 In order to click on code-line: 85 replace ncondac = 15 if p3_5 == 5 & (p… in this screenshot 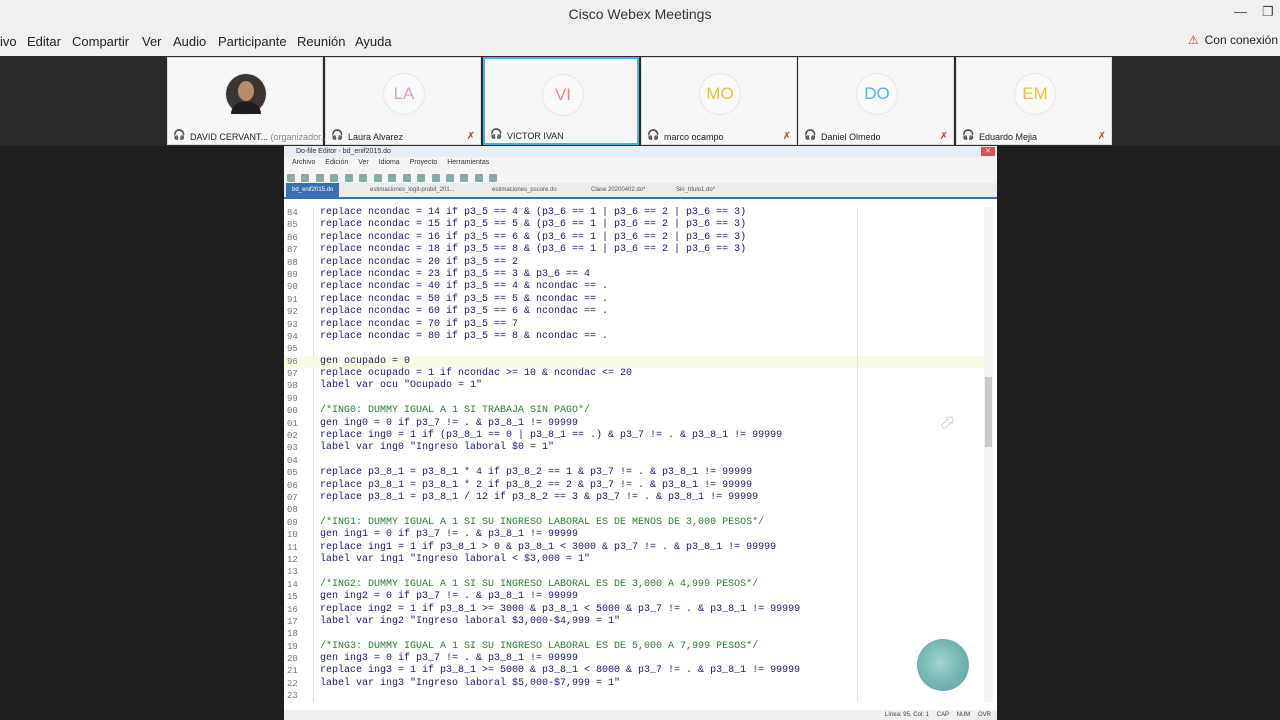, I will do `click(634, 225)`.